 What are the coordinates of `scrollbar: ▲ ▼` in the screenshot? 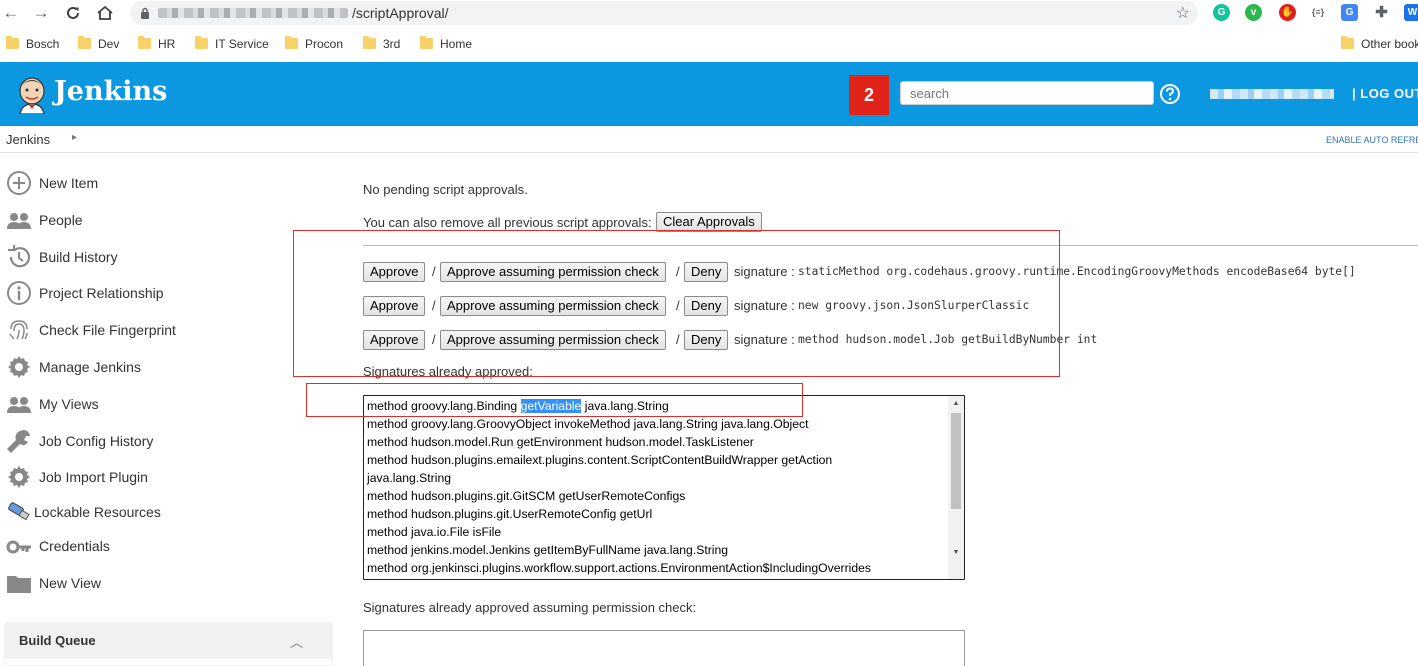 It's located at (956, 487).